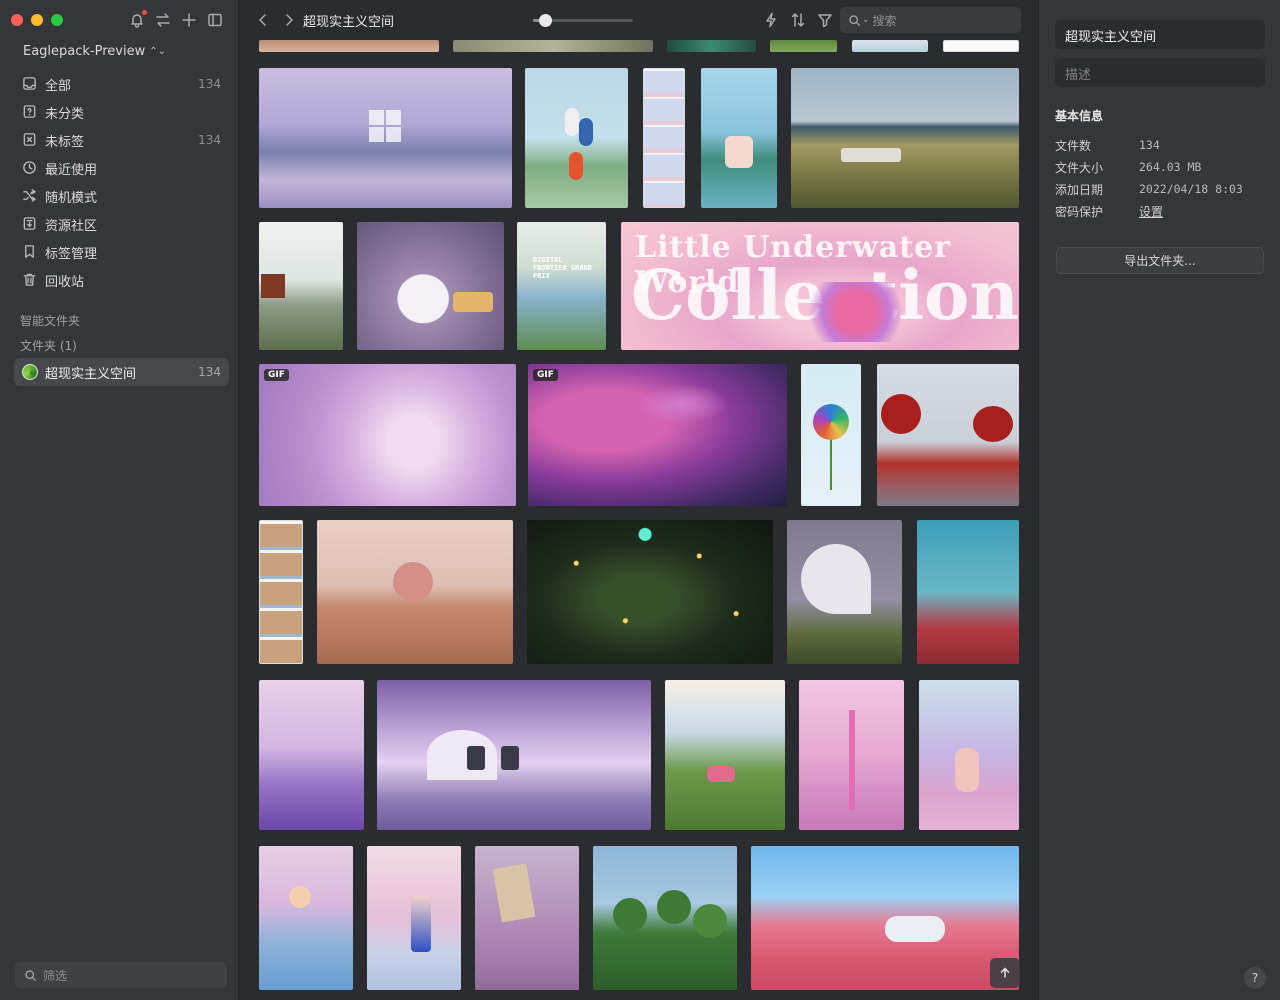  I want to click on mirror-art, so click(514, 893).